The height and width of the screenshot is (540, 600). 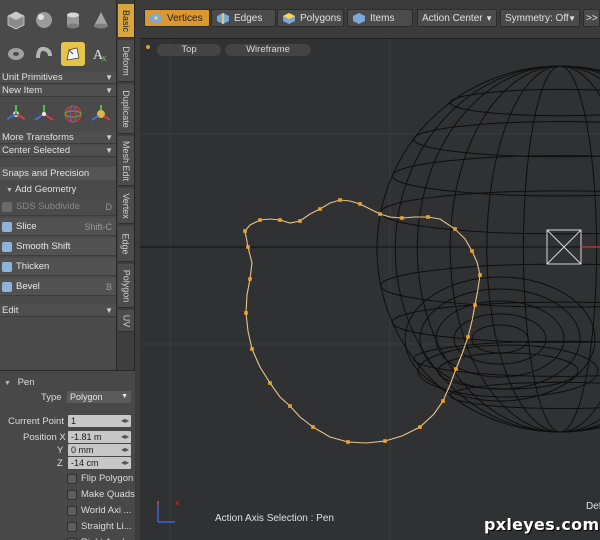 What do you see at coordinates (58, 267) in the screenshot?
I see `tool-button-thicken: Thicken` at bounding box center [58, 267].